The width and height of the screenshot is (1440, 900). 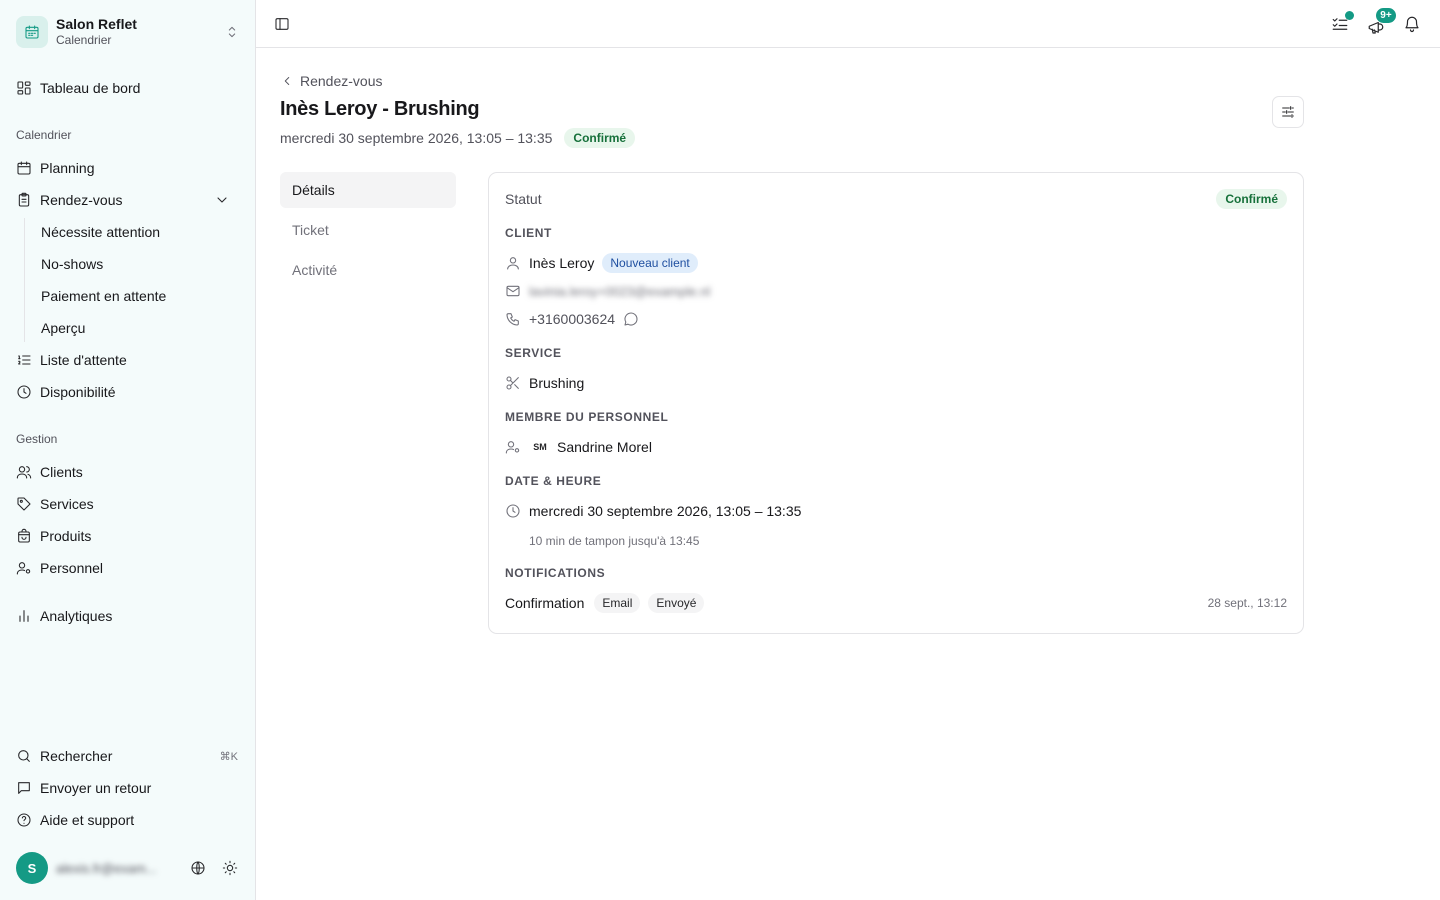 What do you see at coordinates (572, 319) in the screenshot?
I see `client-phone: +3160003624` at bounding box center [572, 319].